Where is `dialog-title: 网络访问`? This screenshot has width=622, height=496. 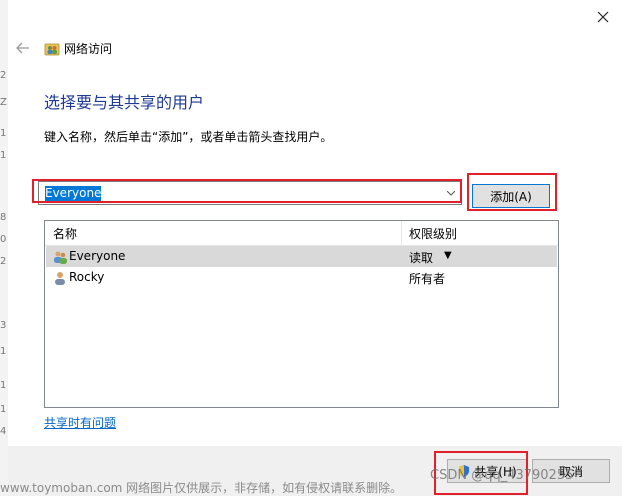 dialog-title: 网络访问 is located at coordinates (88, 49).